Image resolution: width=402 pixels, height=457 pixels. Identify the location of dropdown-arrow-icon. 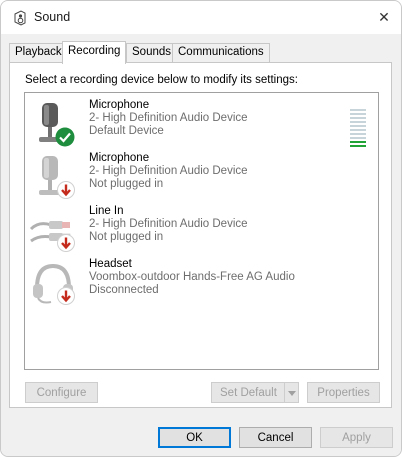
(291, 393).